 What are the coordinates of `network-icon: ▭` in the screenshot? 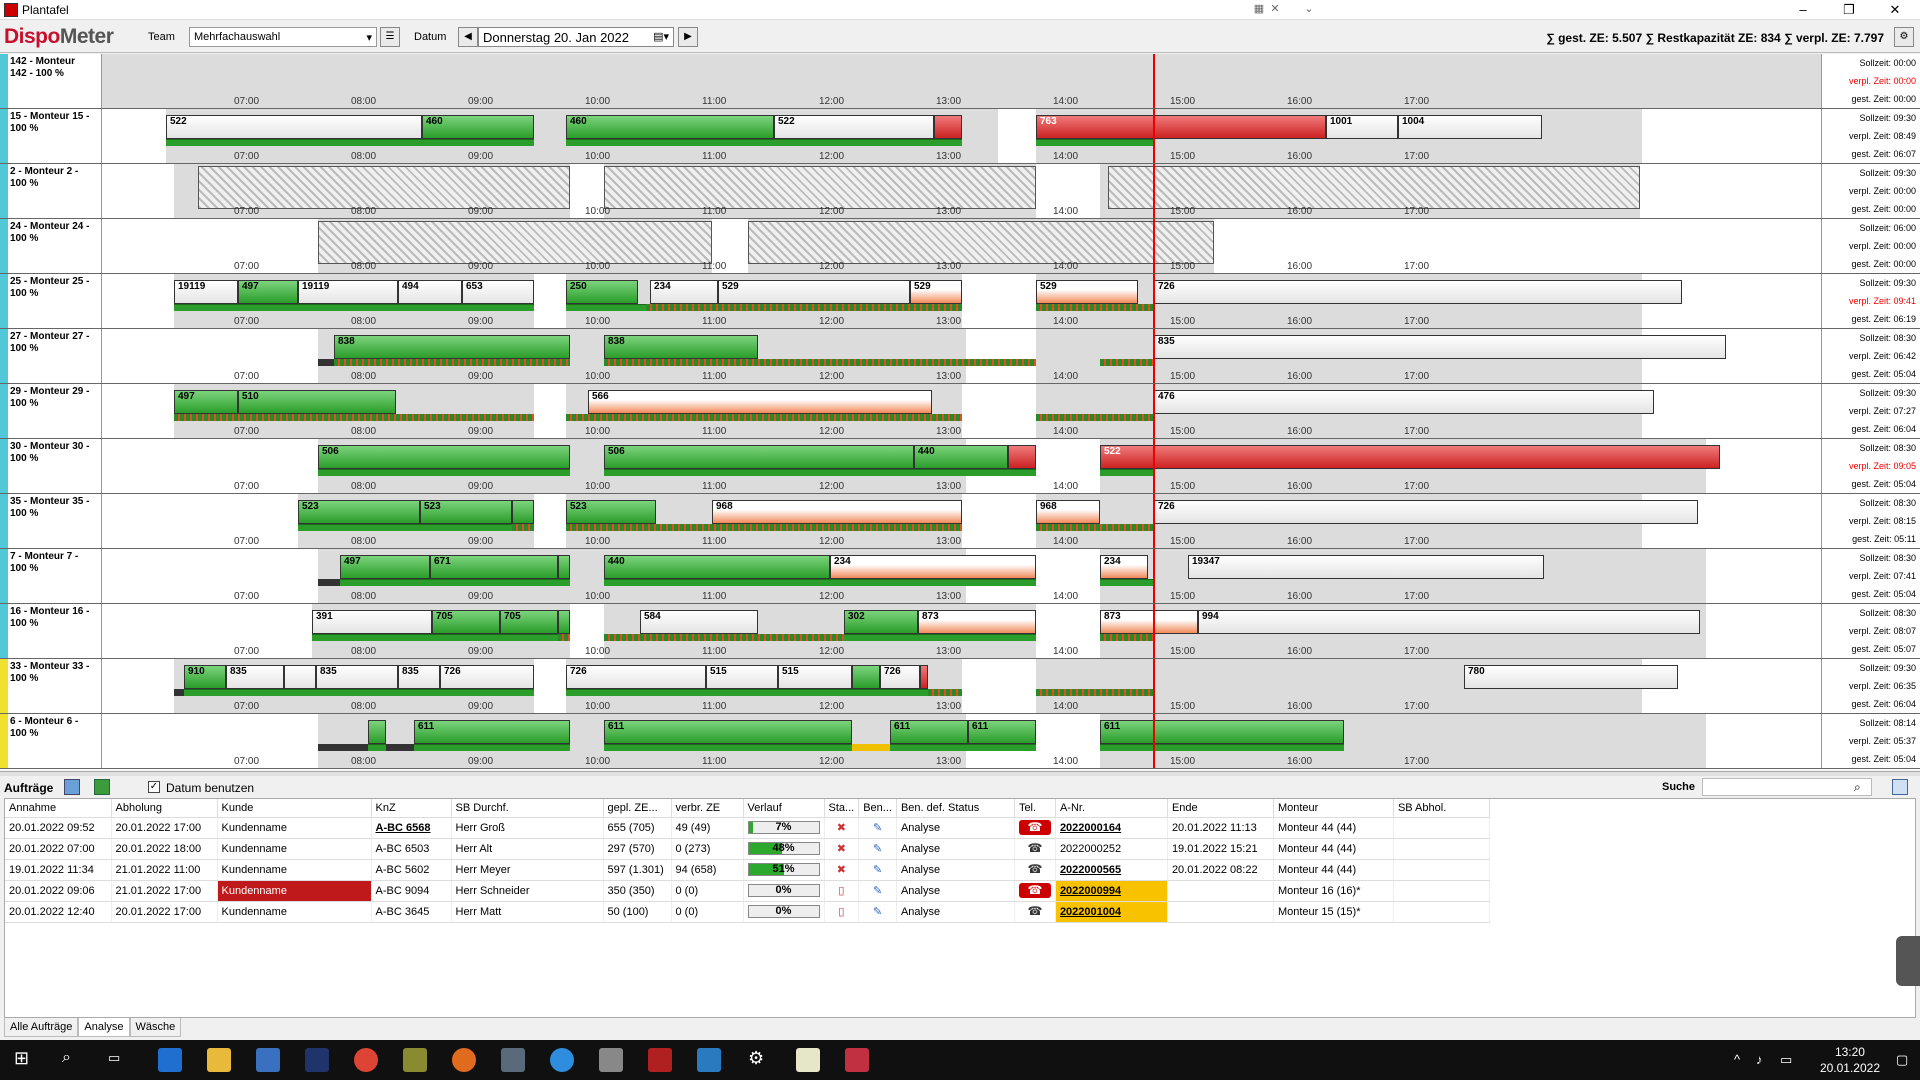 It's located at (1786, 1060).